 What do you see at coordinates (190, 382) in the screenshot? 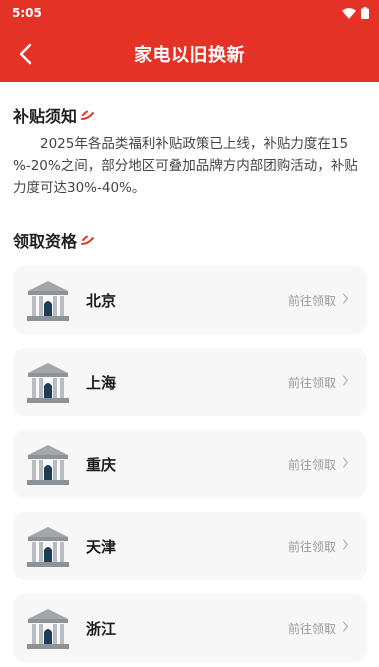
I see `region-card: 上海 前往领取` at bounding box center [190, 382].